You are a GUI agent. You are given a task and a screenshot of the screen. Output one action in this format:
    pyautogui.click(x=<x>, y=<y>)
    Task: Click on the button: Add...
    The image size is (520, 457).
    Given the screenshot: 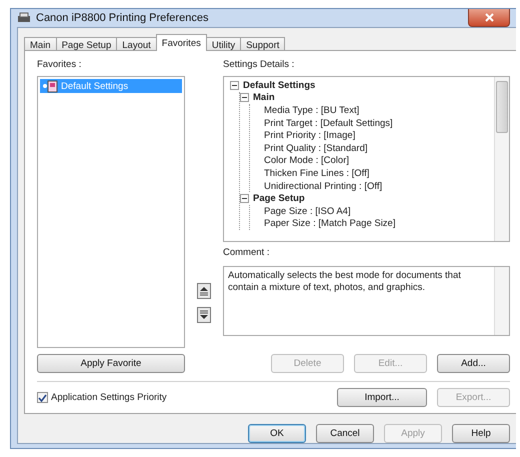 What is the action you would take?
    pyautogui.click(x=473, y=363)
    